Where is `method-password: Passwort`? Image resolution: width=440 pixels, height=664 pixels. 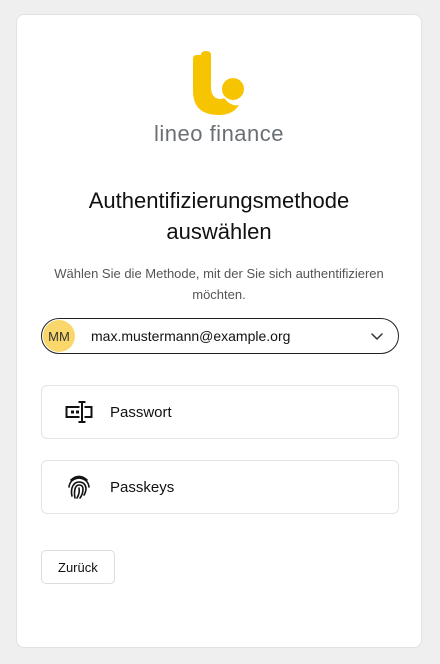 method-password: Passwort is located at coordinates (220, 412).